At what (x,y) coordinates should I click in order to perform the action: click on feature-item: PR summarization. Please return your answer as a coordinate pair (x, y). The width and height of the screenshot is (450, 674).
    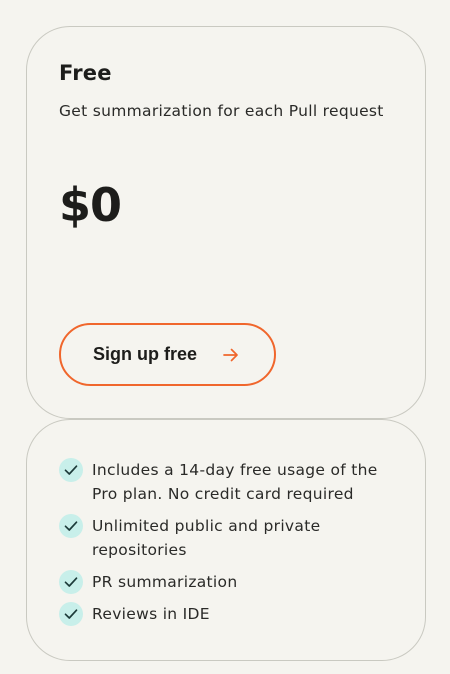
    Looking at the image, I should click on (229, 582).